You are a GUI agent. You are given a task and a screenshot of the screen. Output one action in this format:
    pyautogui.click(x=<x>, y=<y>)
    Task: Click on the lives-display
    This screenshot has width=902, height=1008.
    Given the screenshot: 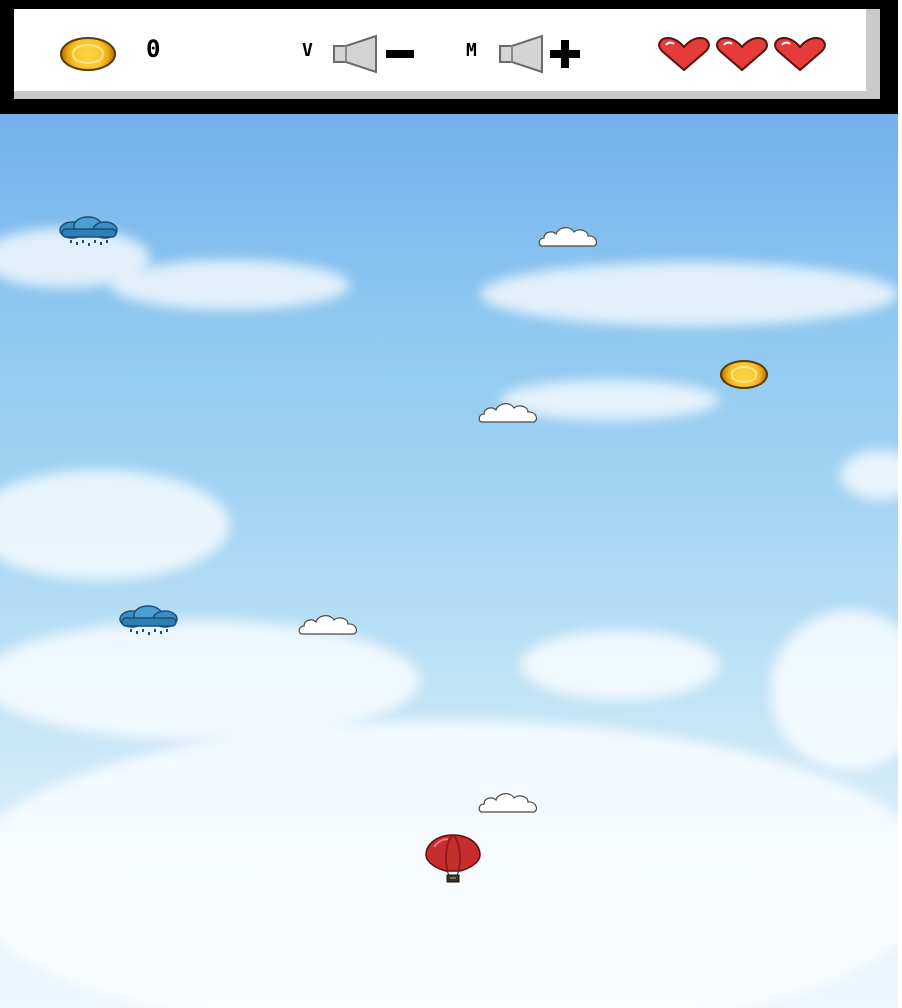 What is the action you would take?
    pyautogui.click(x=746, y=54)
    